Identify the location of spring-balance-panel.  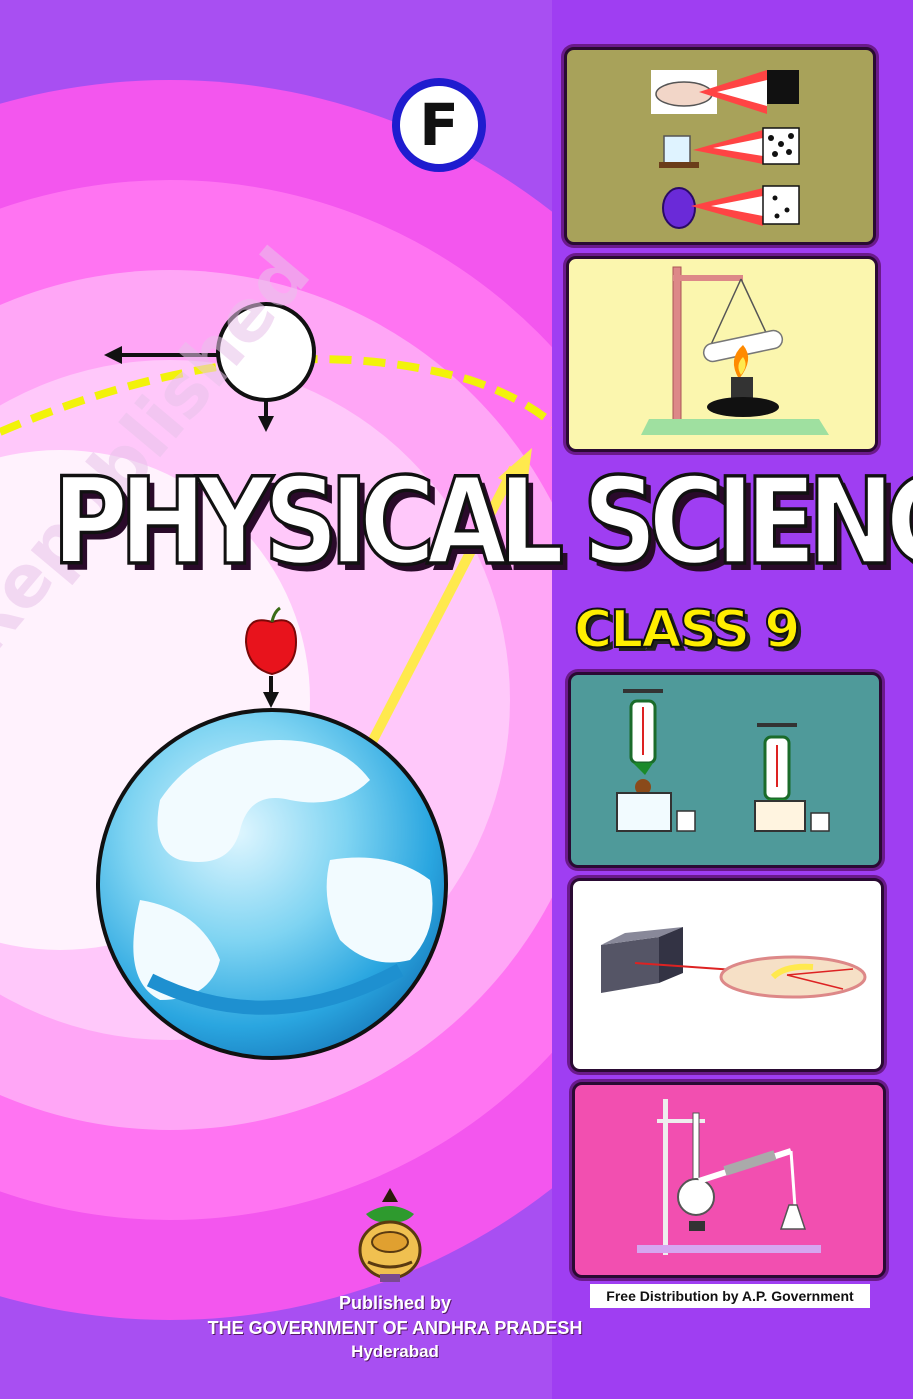
(725, 770).